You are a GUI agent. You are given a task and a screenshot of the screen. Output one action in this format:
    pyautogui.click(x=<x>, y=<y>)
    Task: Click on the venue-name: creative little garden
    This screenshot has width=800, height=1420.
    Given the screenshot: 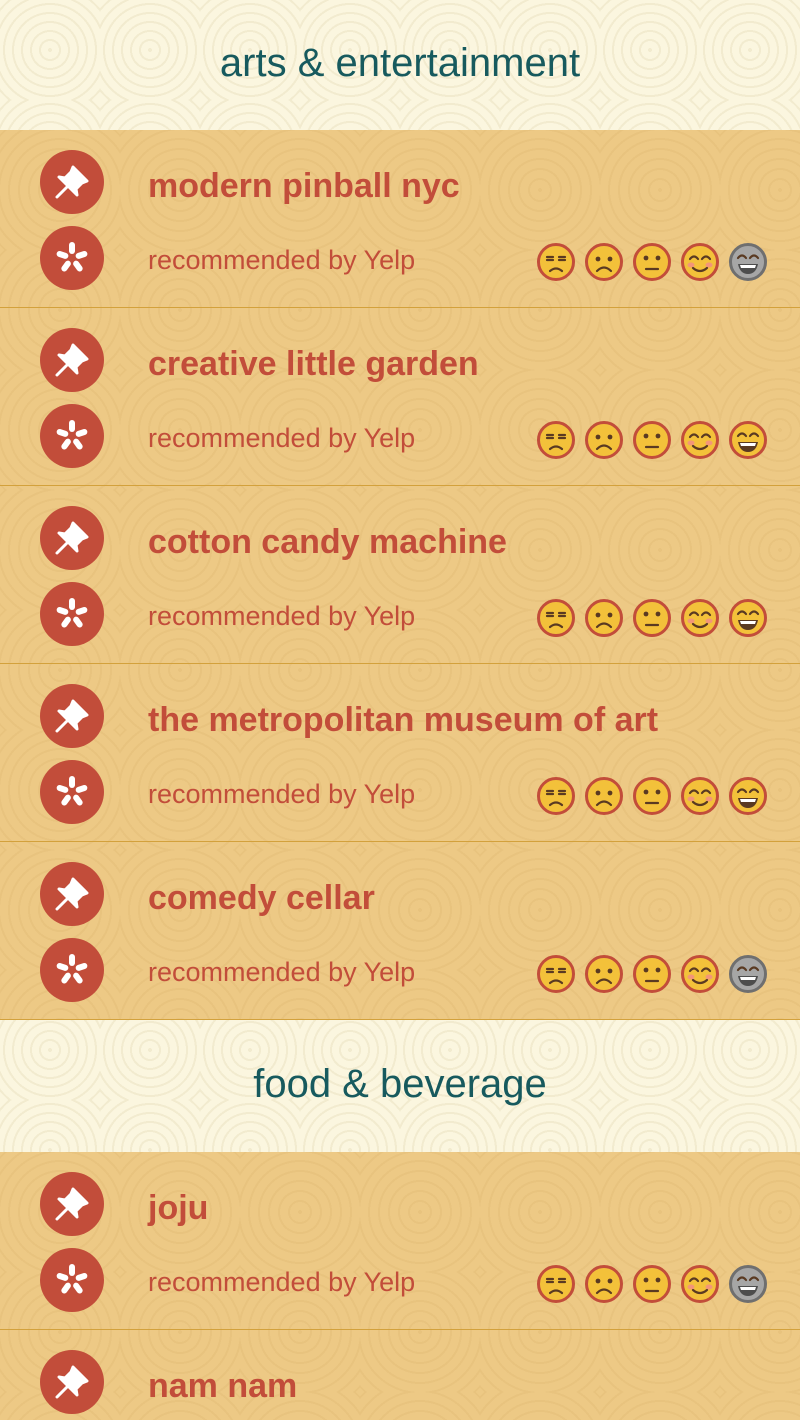 What is the action you would take?
    pyautogui.click(x=313, y=364)
    